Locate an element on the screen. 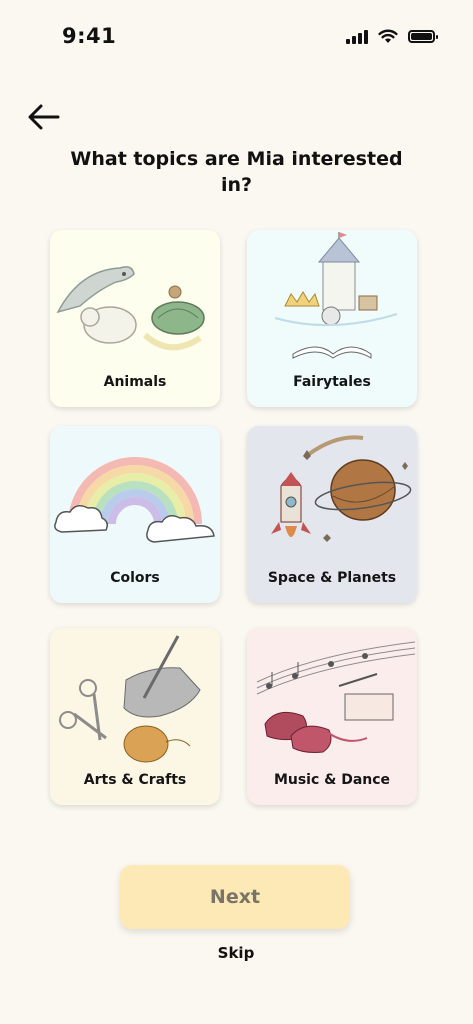  topic-label-space-planets: Space & Planets is located at coordinates (332, 578).